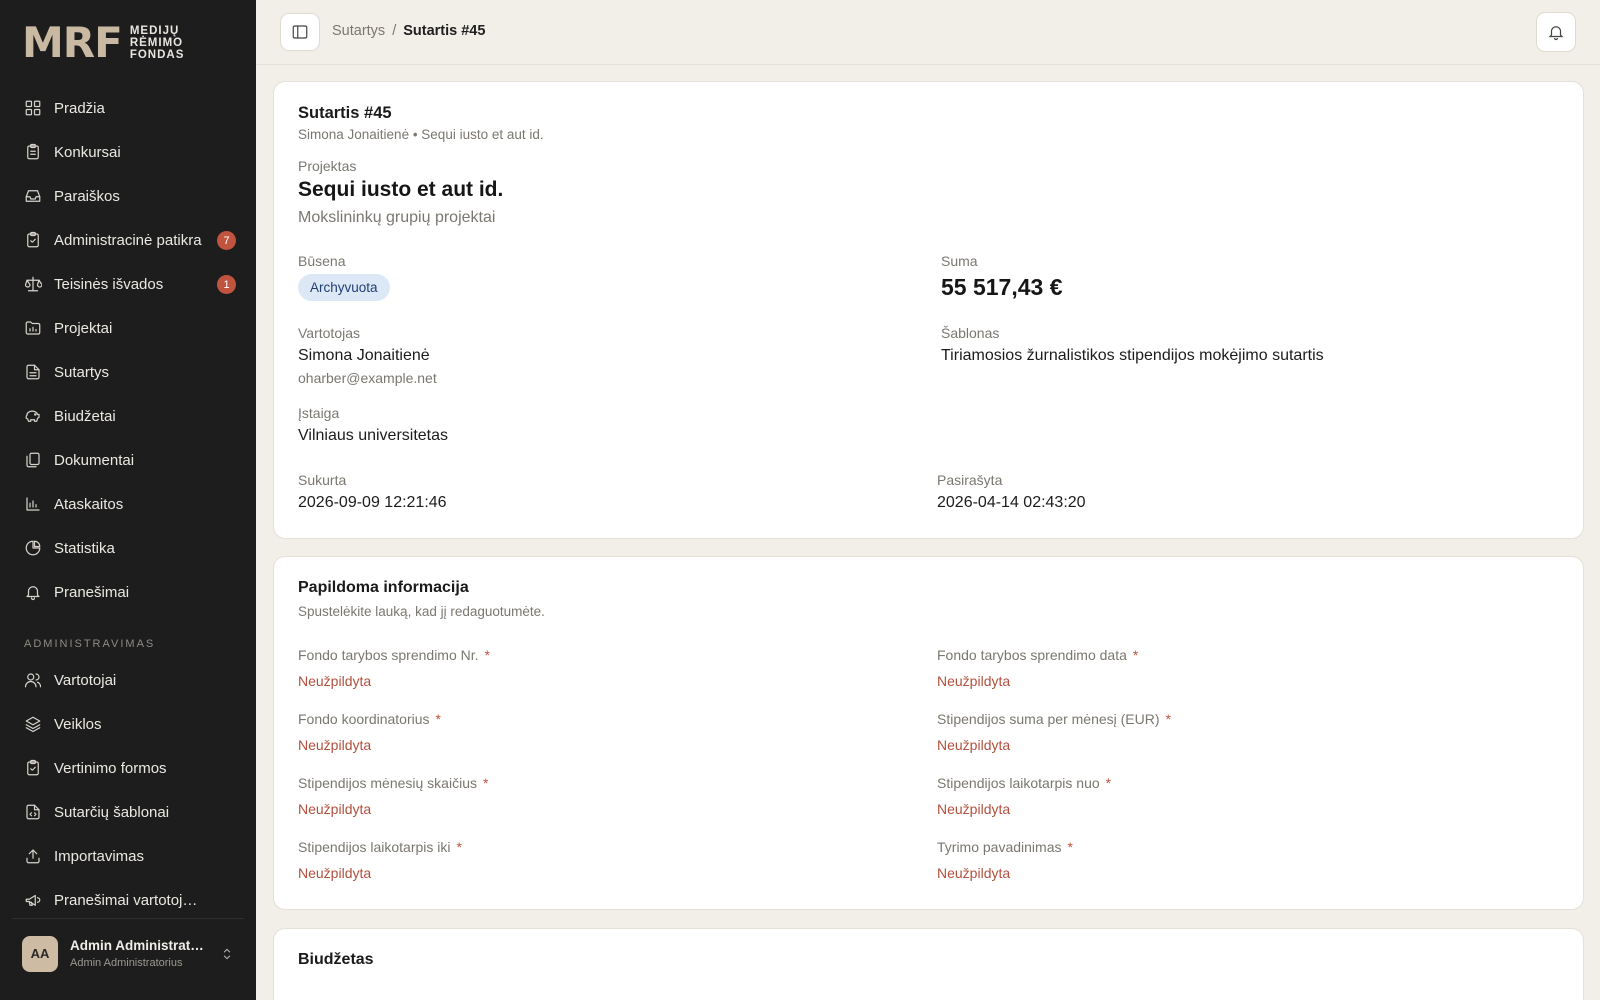  Describe the element at coordinates (128, 900) in the screenshot. I see `sidebar-item-pranesimai-vartotojams: Pranešimai vartotojams` at that location.